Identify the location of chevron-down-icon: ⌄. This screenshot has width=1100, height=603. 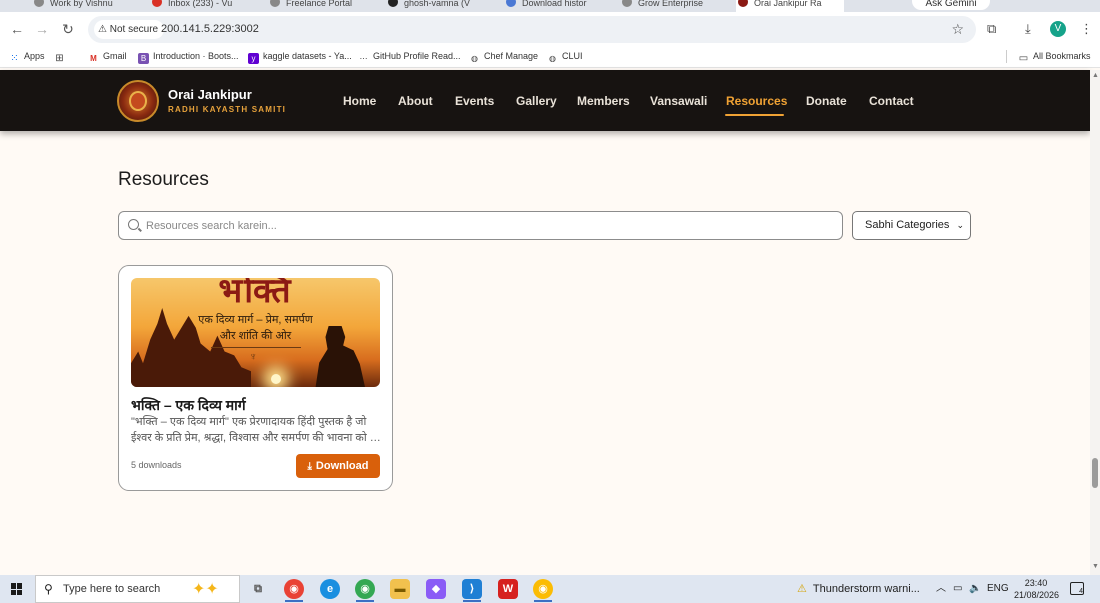
(960, 225).